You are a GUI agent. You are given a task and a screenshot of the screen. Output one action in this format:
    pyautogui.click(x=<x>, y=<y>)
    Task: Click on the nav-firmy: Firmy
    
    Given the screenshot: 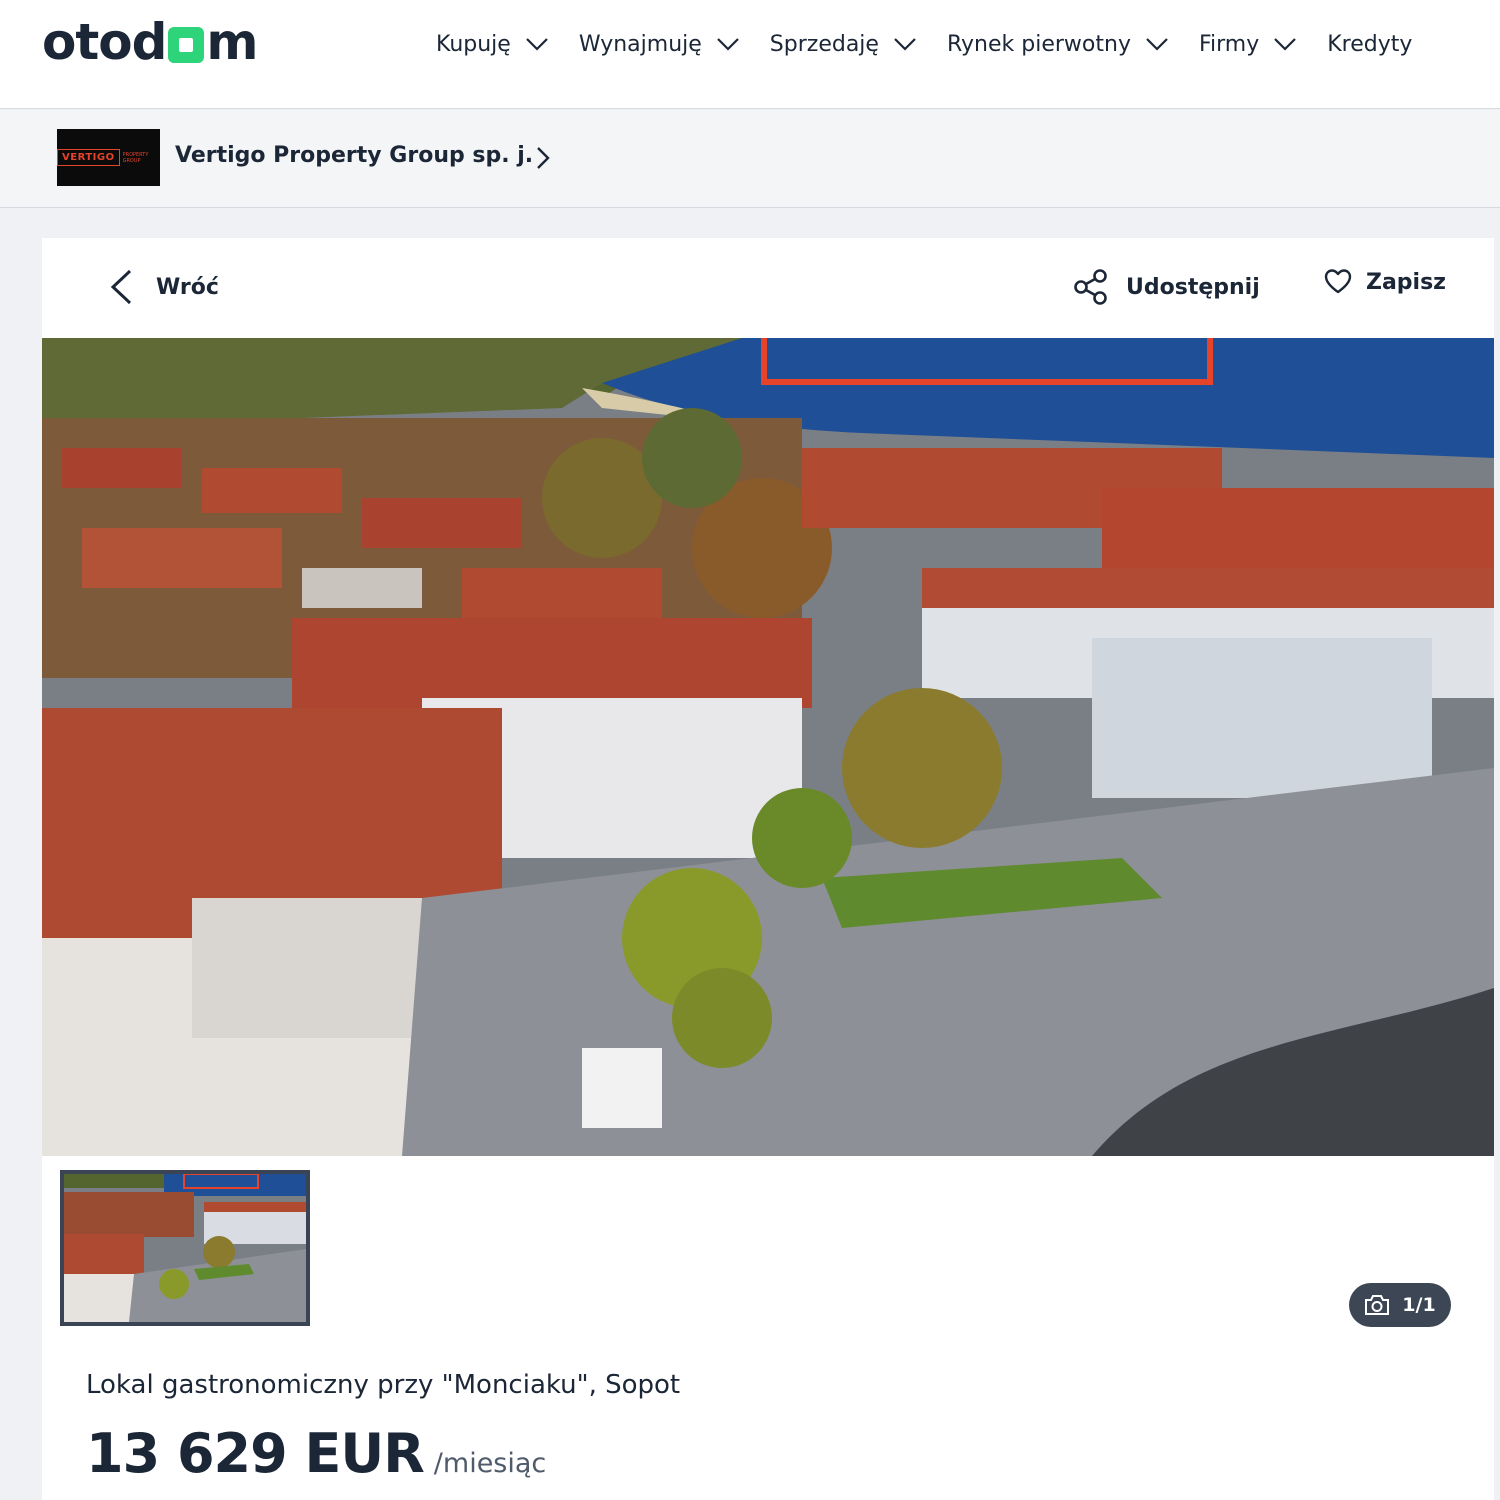 What is the action you would take?
    pyautogui.click(x=1248, y=44)
    